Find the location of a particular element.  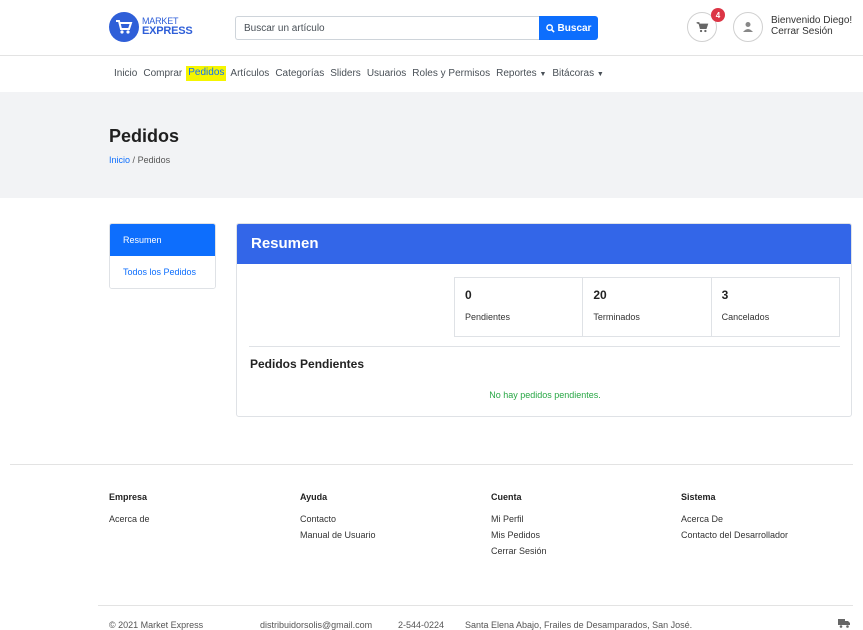

footer-link: Contacto is located at coordinates (338, 519).